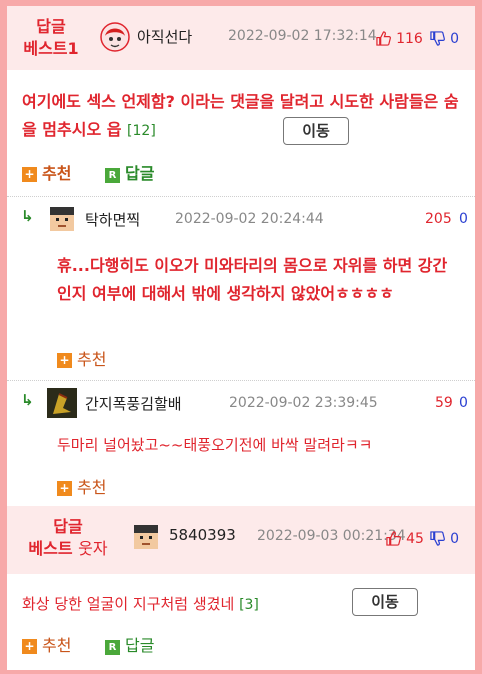  I want to click on comment-date: 2022-09-02 20:24:44, so click(249, 219).